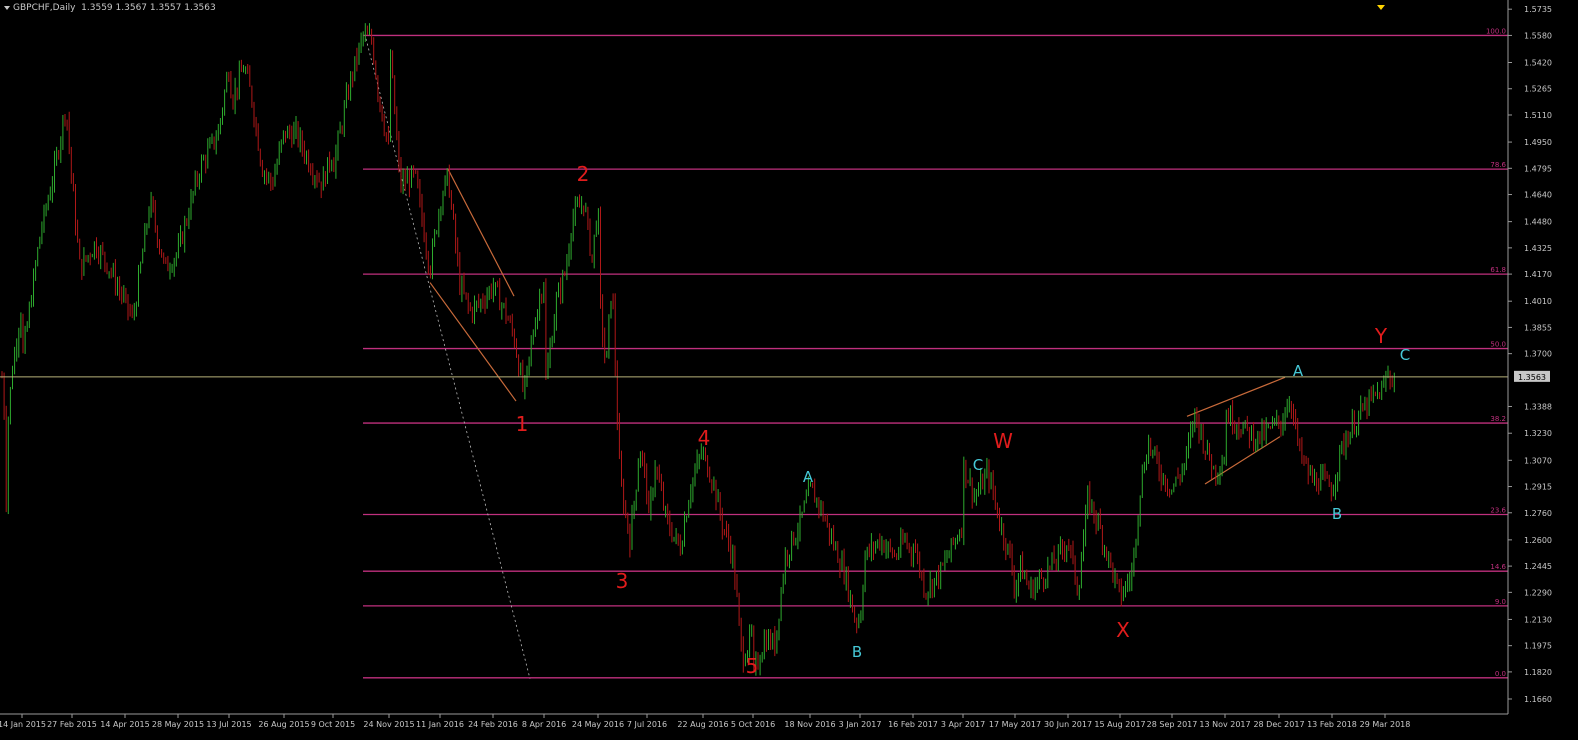 Image resolution: width=1578 pixels, height=740 pixels. What do you see at coordinates (1068, 724) in the screenshot?
I see `x-tick-label: 30 Jun 2017` at bounding box center [1068, 724].